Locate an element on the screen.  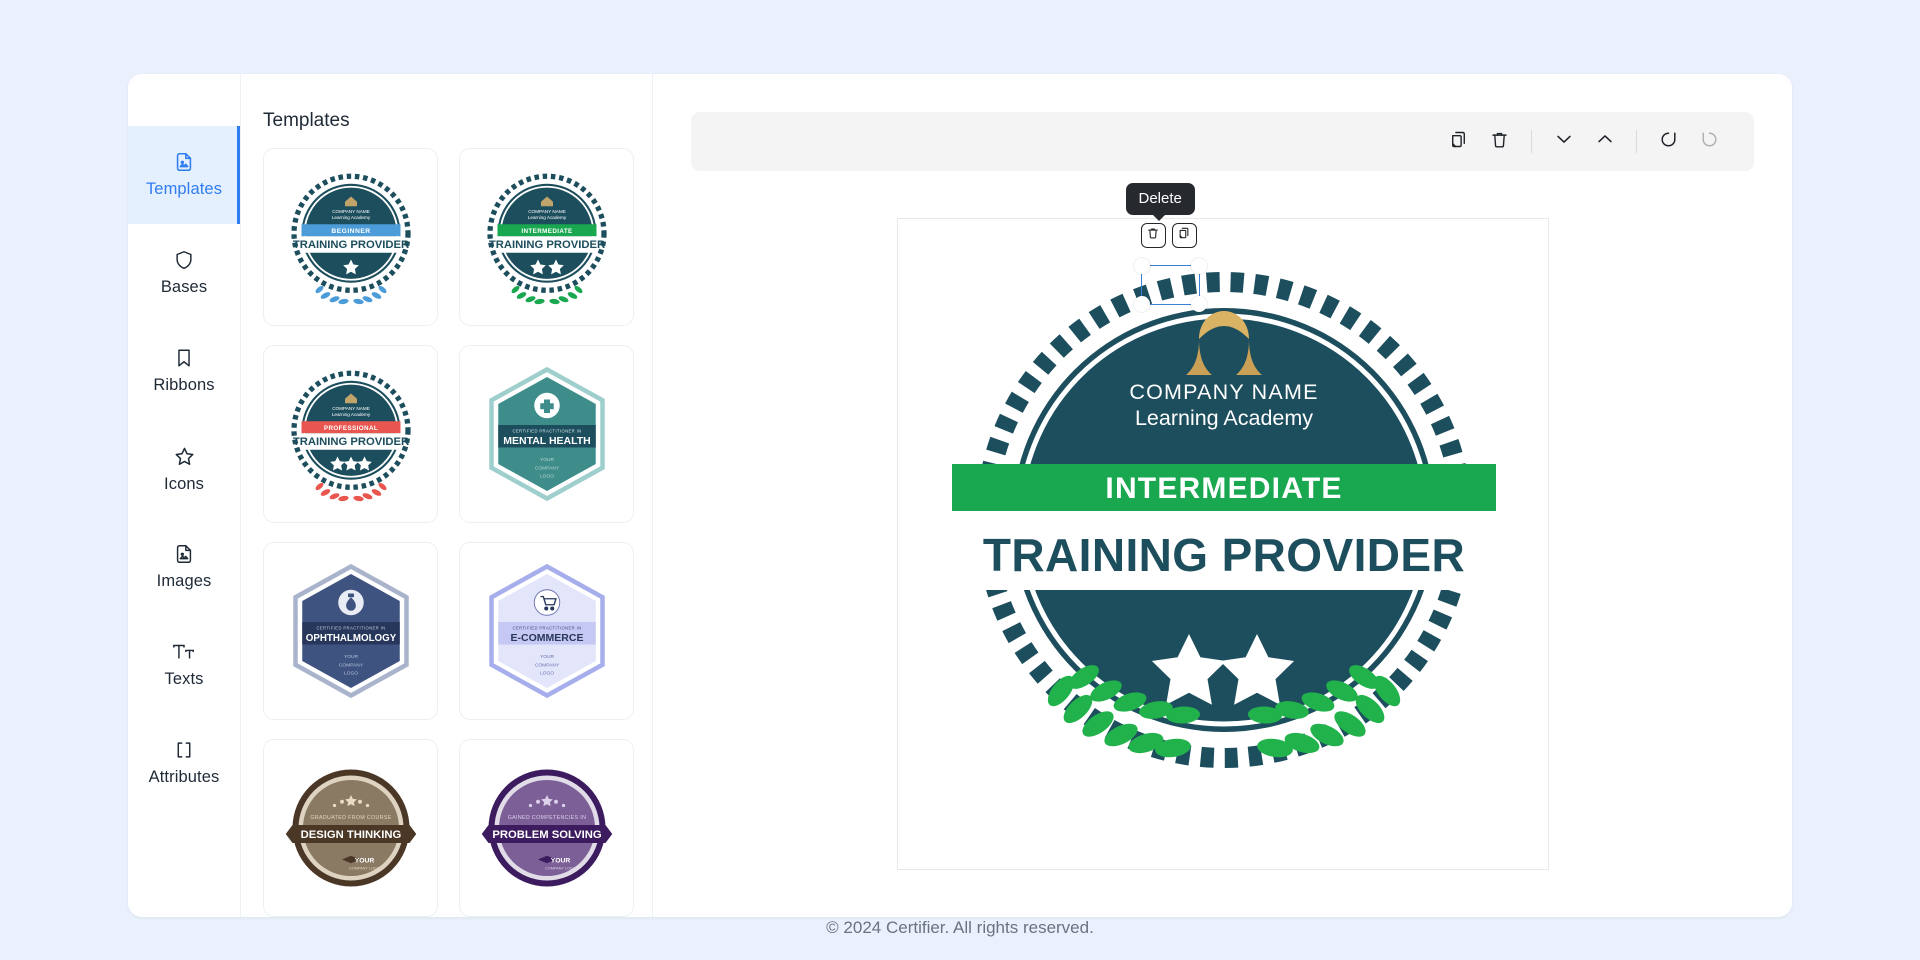
toolbar-move-up-button is located at coordinates (1604, 141).